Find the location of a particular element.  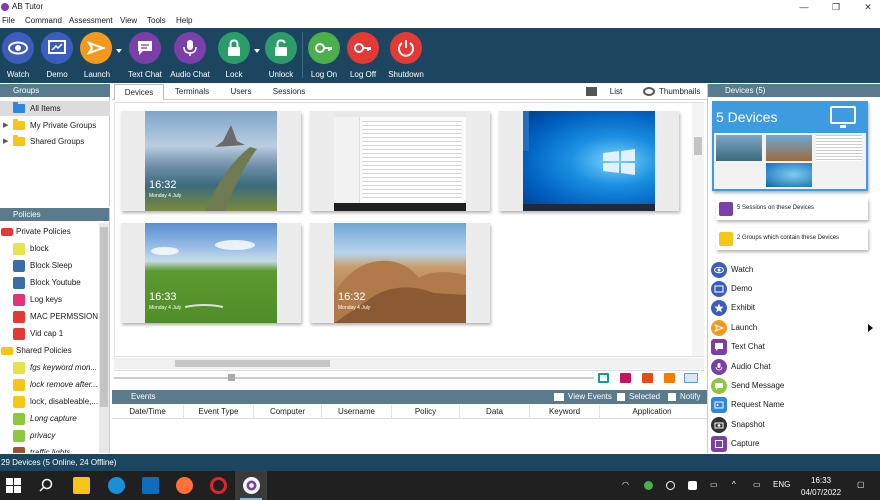

unlock-button: Unlock is located at coordinates (281, 55).